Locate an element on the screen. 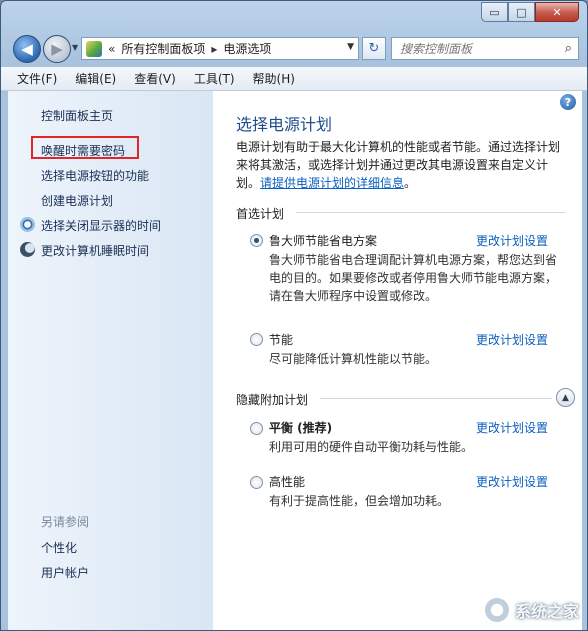 This screenshot has height=631, width=588. sidebar-item-create-plan: 创建电源计划 is located at coordinates (77, 200).